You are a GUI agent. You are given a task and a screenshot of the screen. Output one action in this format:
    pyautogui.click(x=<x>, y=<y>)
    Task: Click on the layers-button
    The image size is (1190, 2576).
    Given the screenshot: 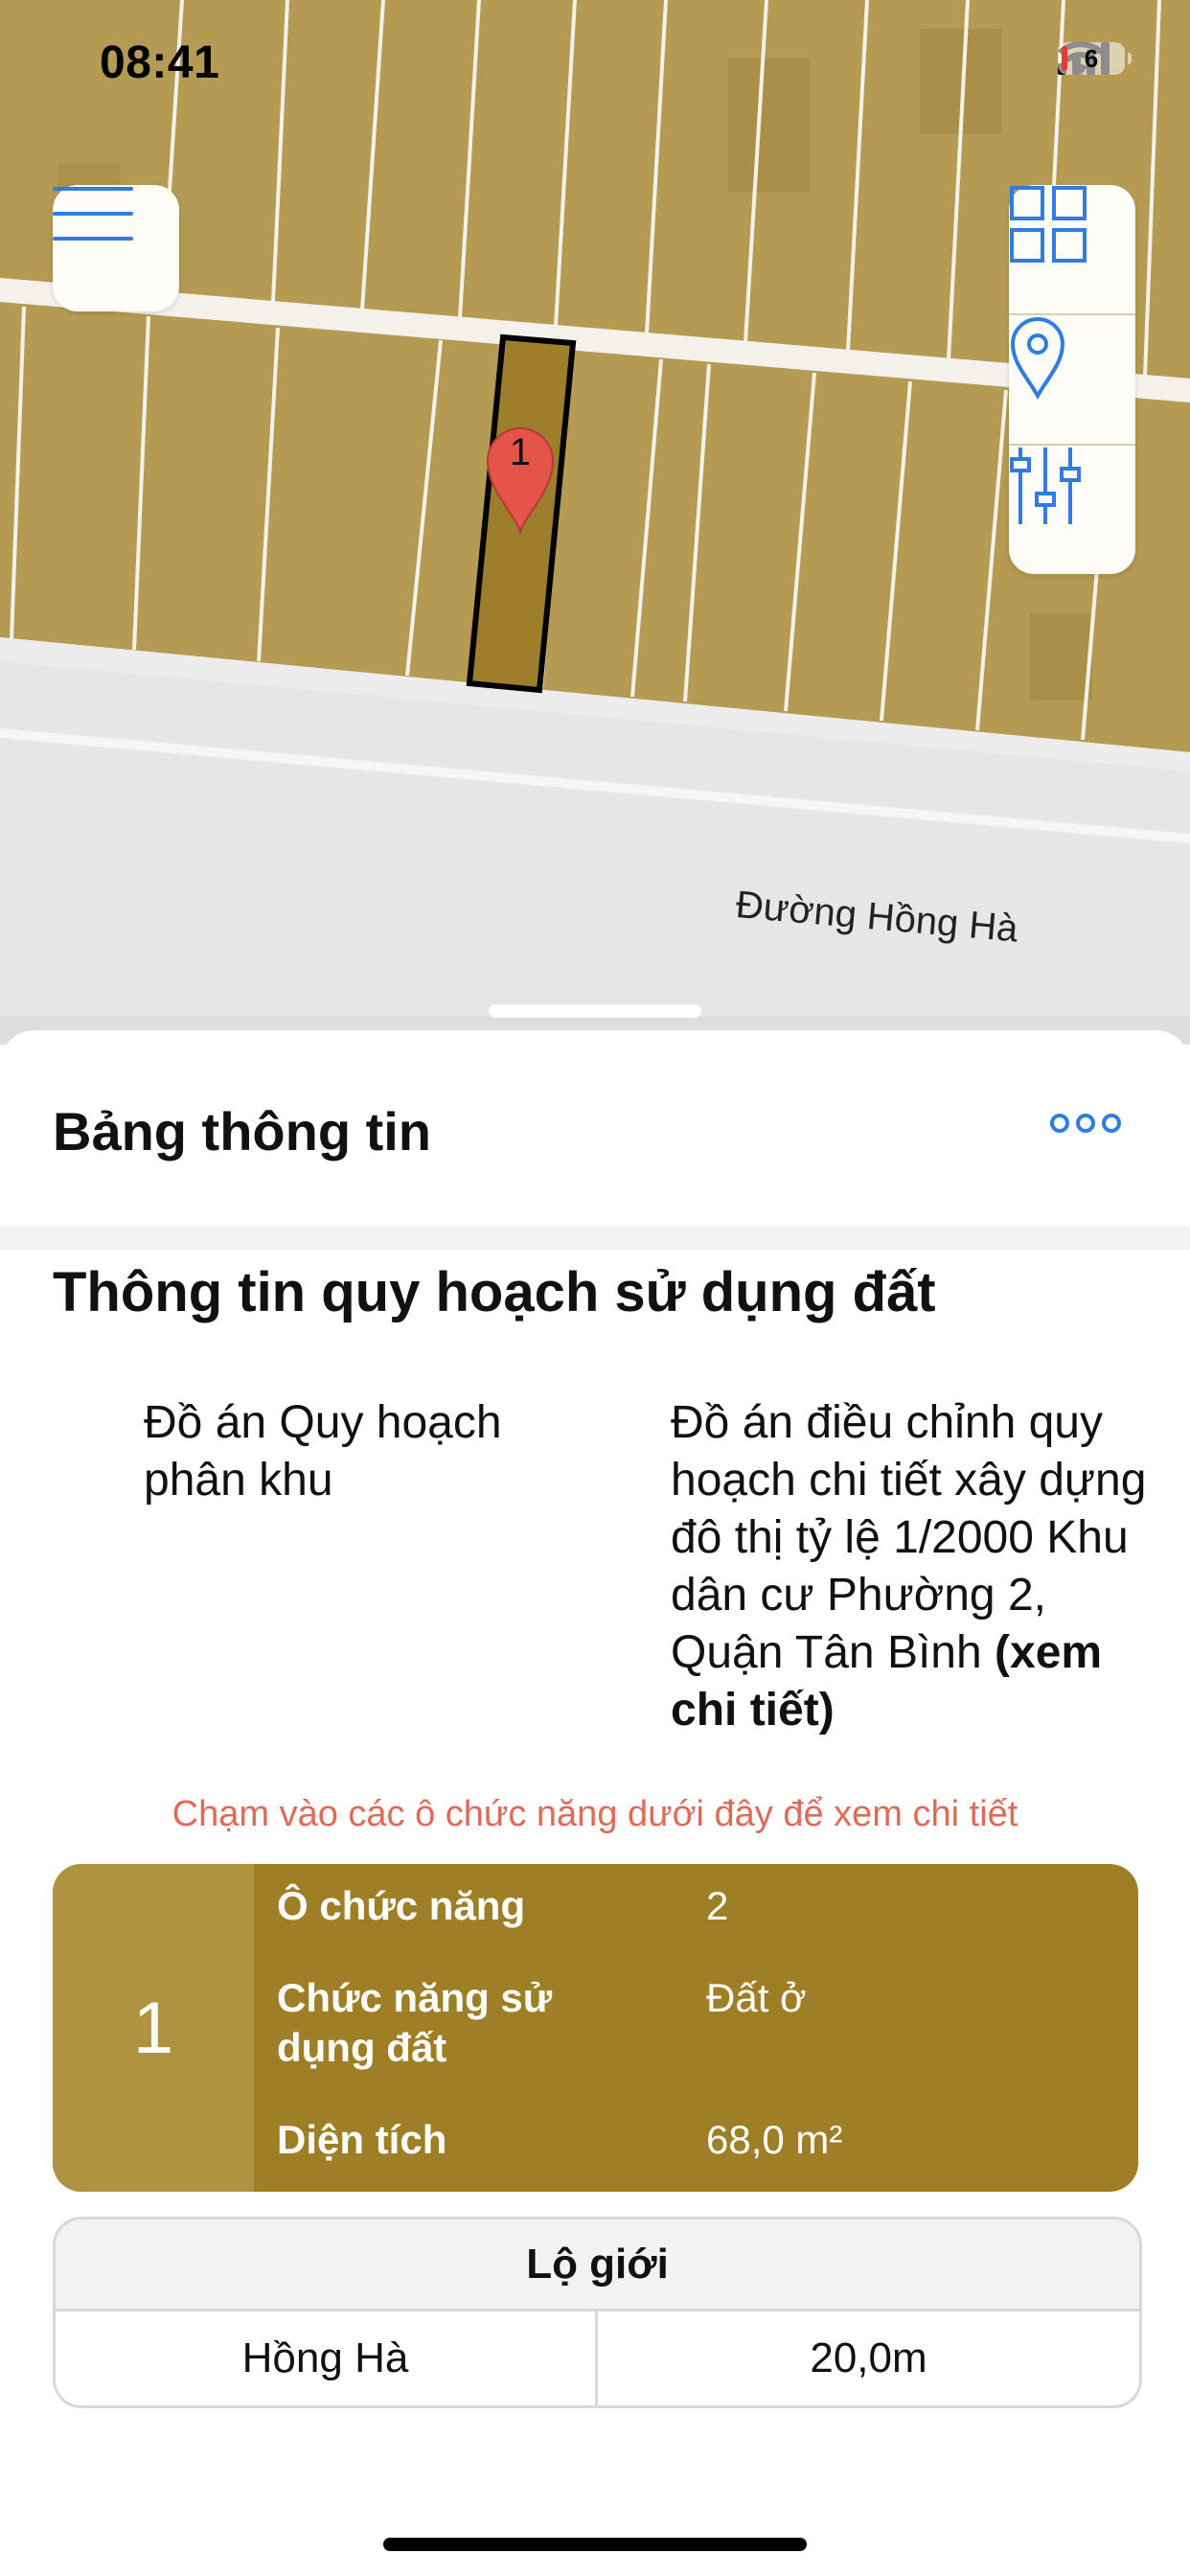 What is the action you would take?
    pyautogui.click(x=1072, y=249)
    